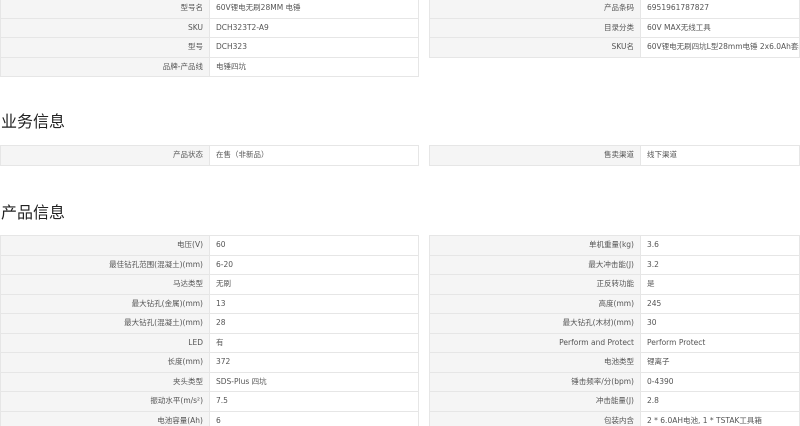 The image size is (800, 426). Describe the element at coordinates (220, 342) in the screenshot. I see `field-value: 有` at that location.